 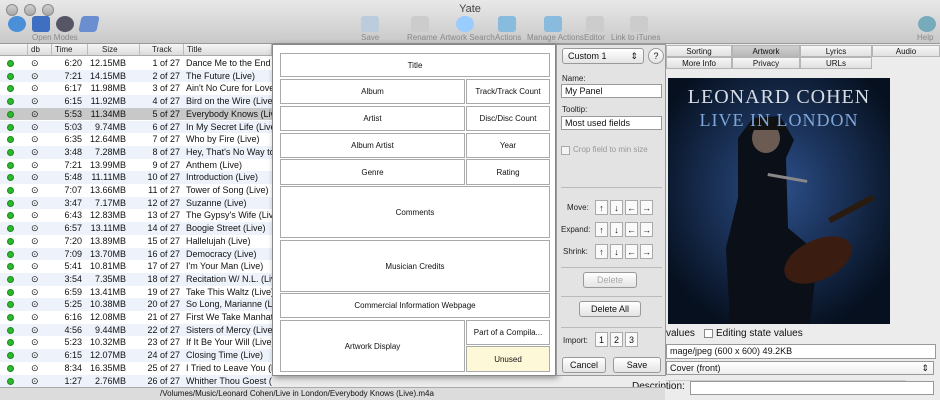 I want to click on help-icon, so click(x=927, y=24).